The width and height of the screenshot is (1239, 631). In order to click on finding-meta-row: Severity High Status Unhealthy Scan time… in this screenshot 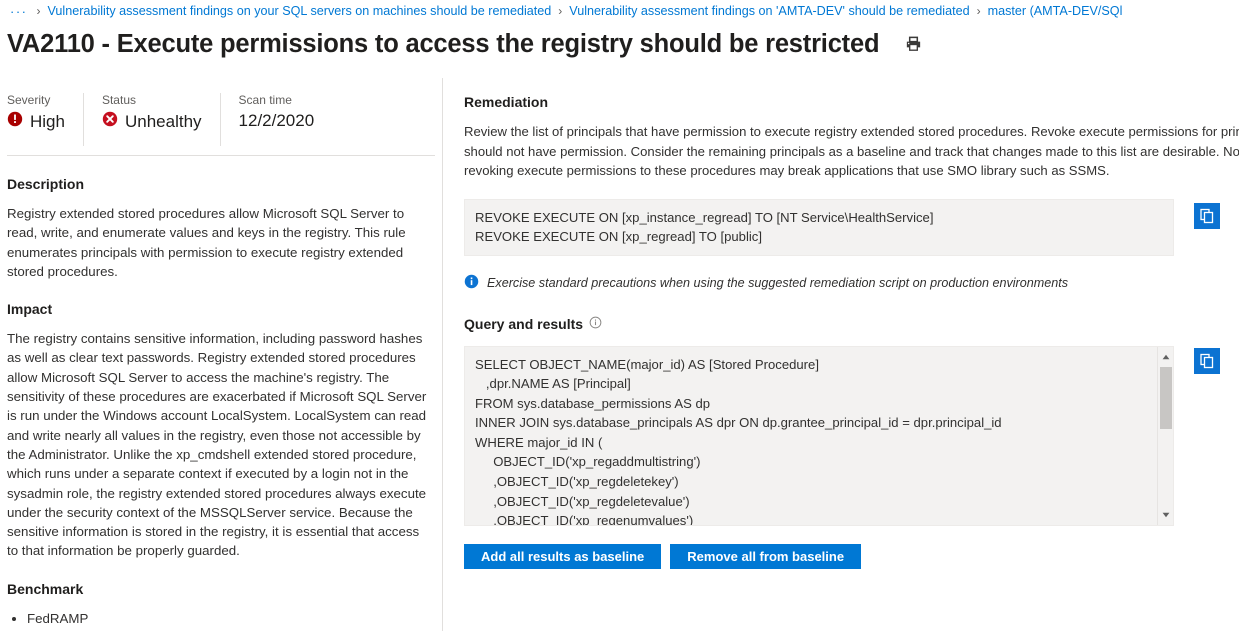, I will do `click(221, 112)`.